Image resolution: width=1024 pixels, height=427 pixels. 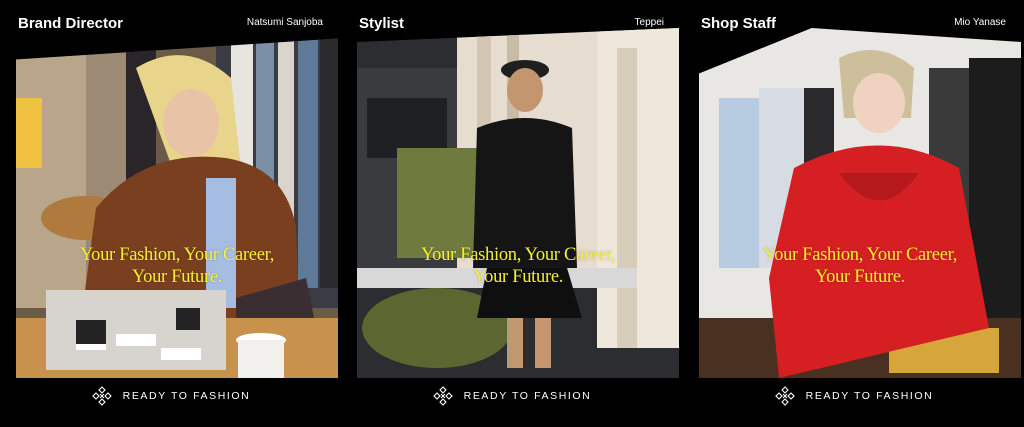 What do you see at coordinates (71, 23) in the screenshot?
I see `role-title: Brand Director` at bounding box center [71, 23].